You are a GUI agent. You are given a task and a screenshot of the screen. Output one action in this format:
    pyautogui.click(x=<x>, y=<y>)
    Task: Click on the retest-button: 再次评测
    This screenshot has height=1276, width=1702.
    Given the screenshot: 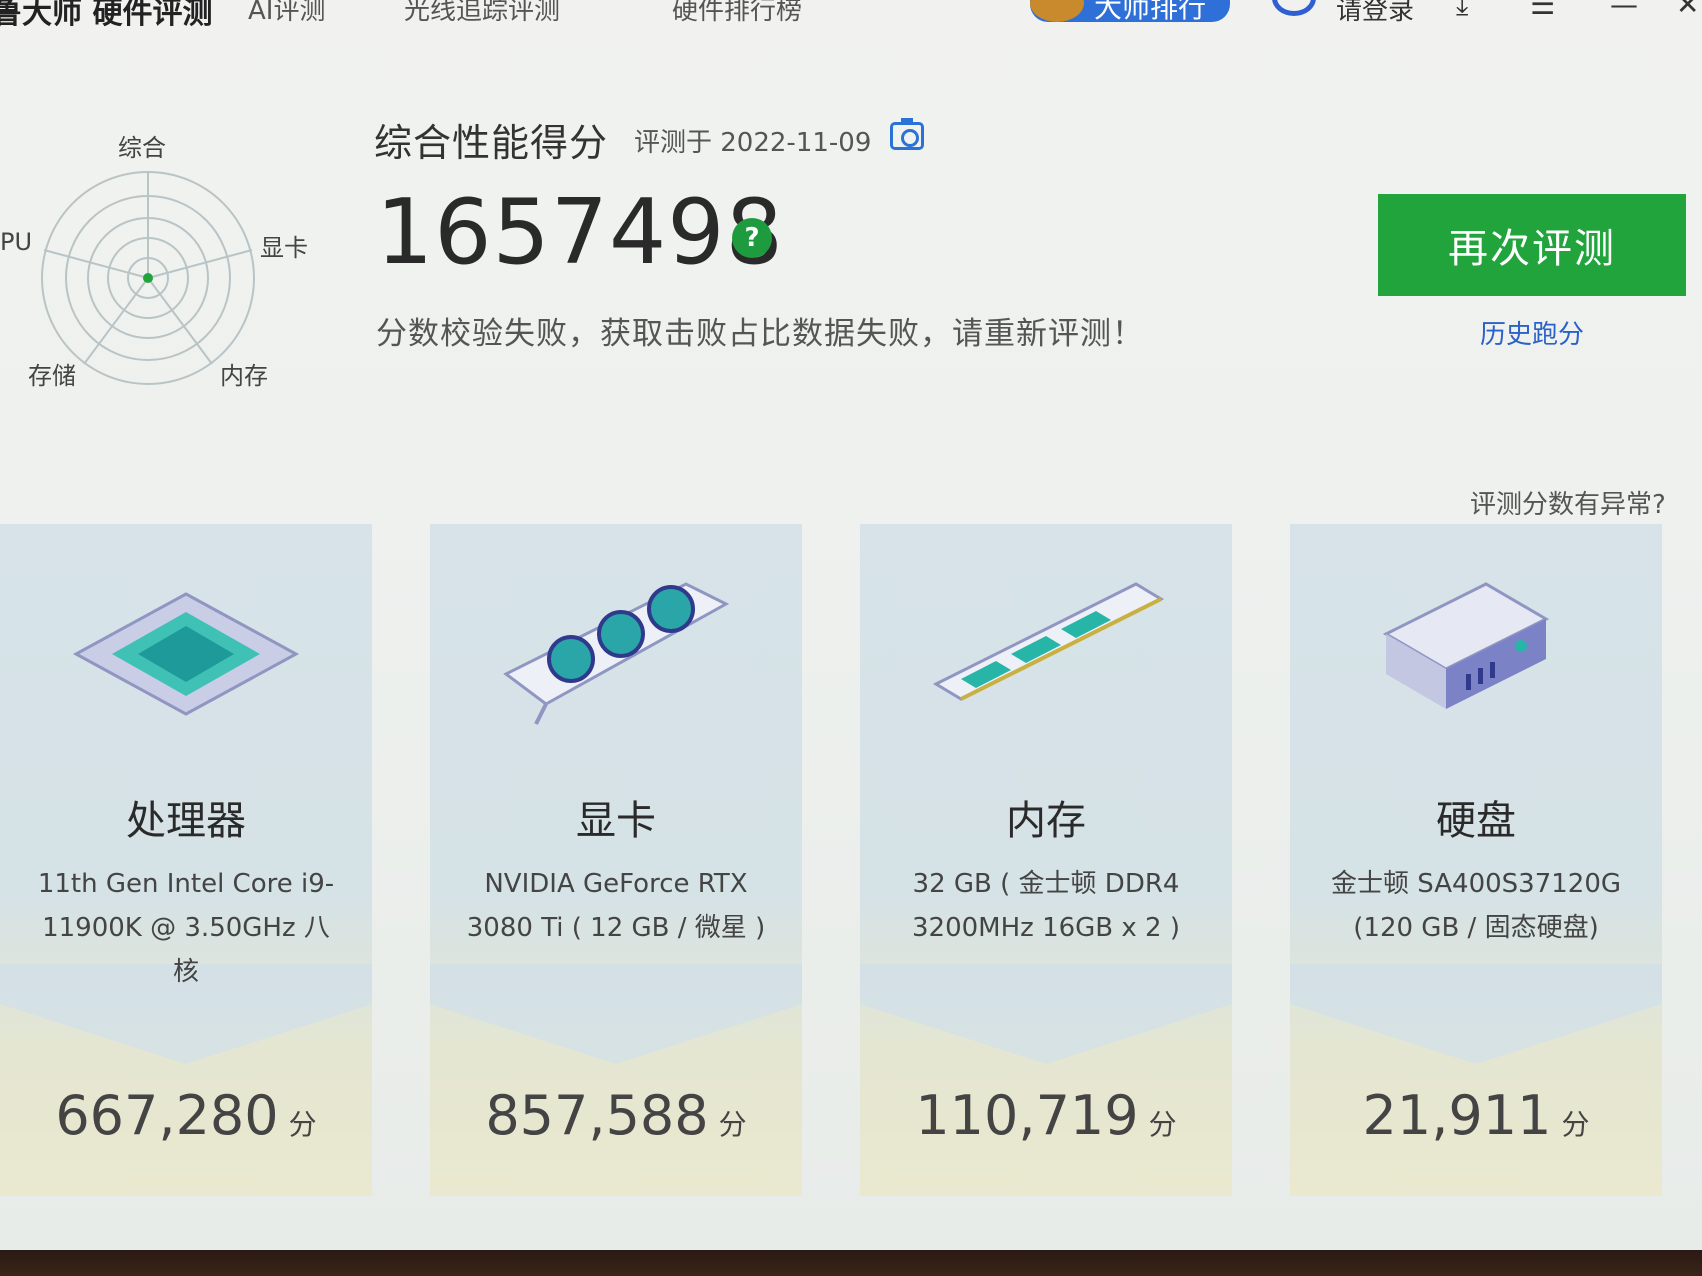 What is the action you would take?
    pyautogui.click(x=1532, y=245)
    